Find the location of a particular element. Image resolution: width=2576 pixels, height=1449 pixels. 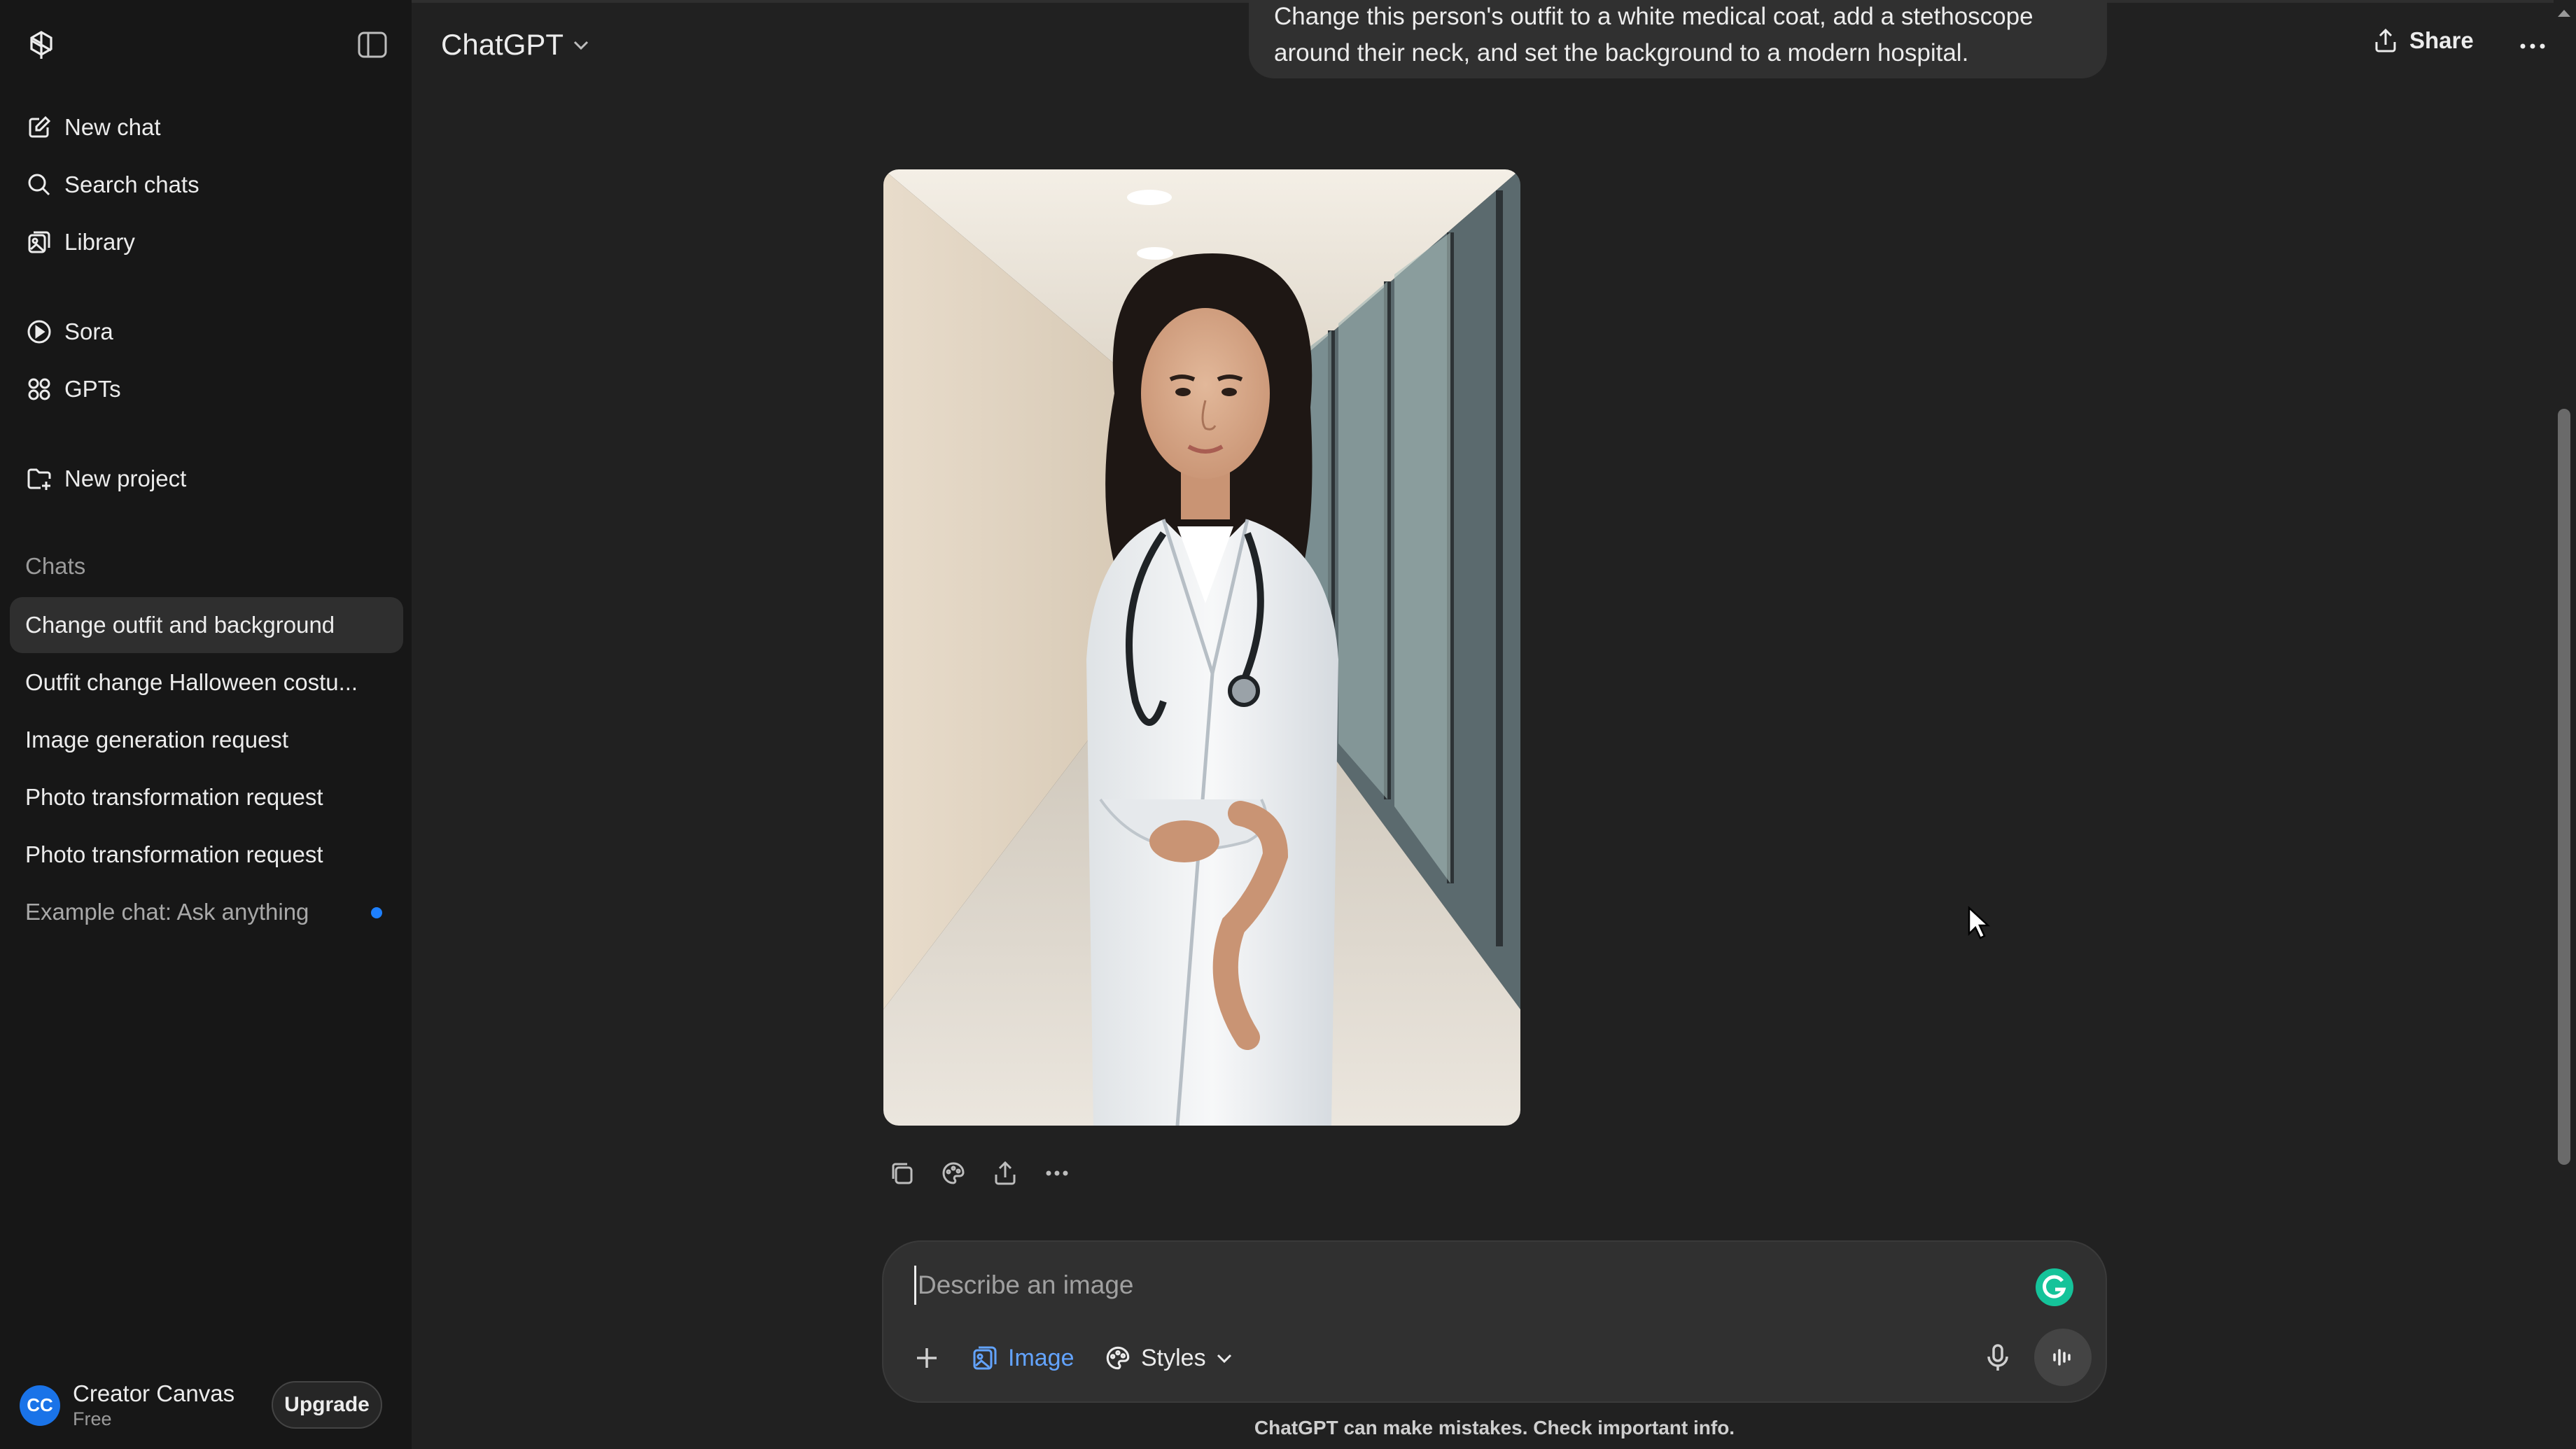

new-chat-button: New chat is located at coordinates (206, 127).